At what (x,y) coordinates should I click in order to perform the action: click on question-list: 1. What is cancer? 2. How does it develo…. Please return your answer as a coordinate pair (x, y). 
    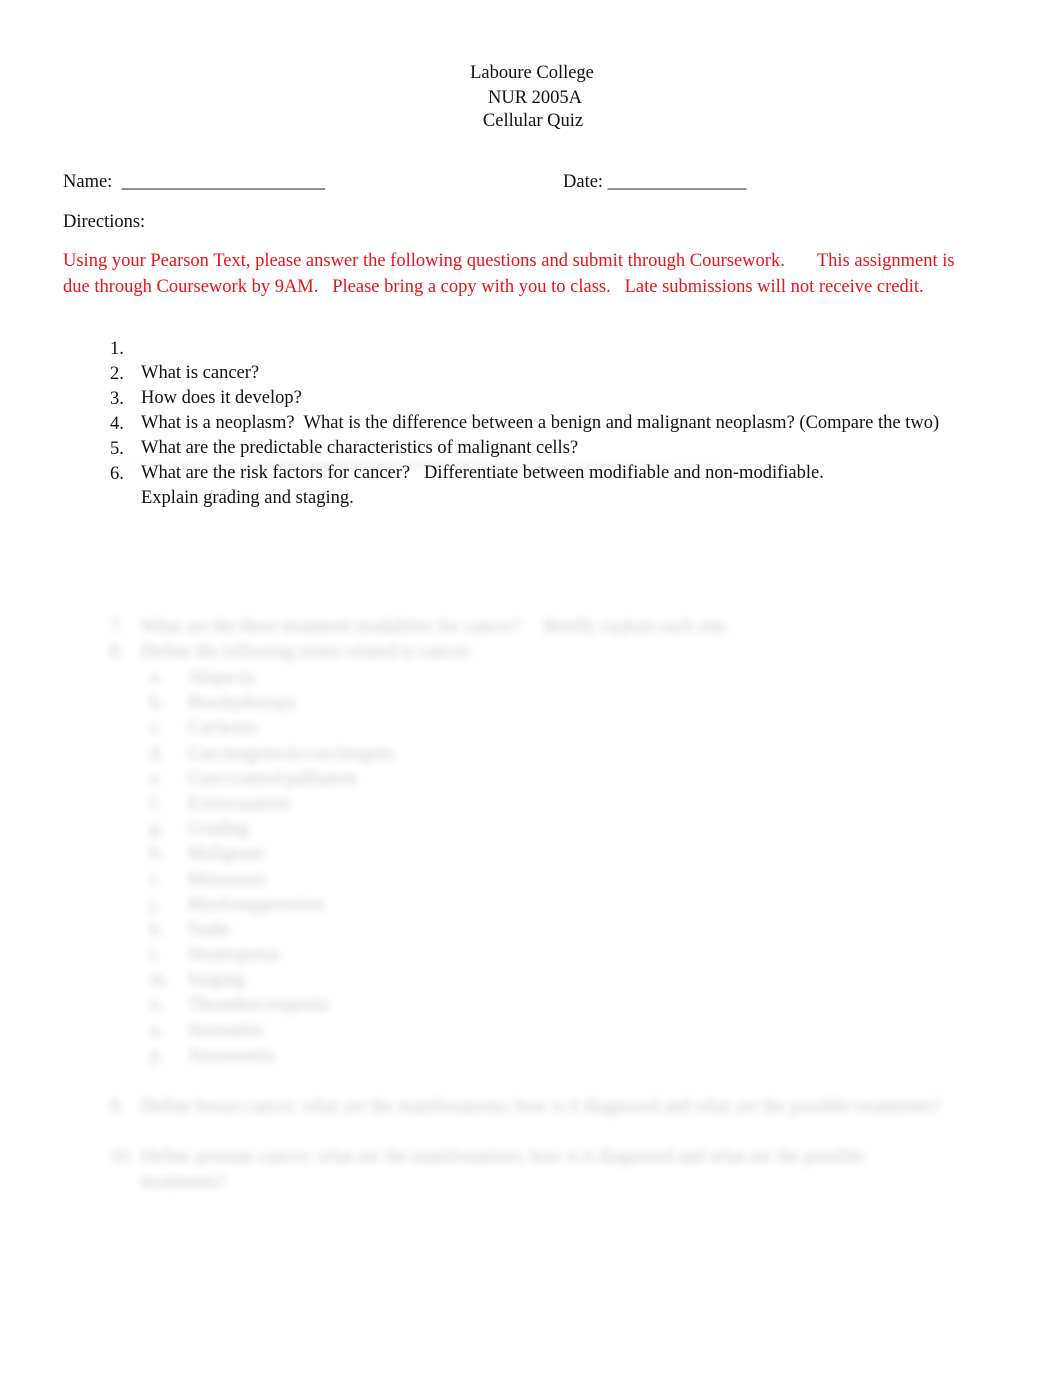
    Looking at the image, I should click on (524, 410).